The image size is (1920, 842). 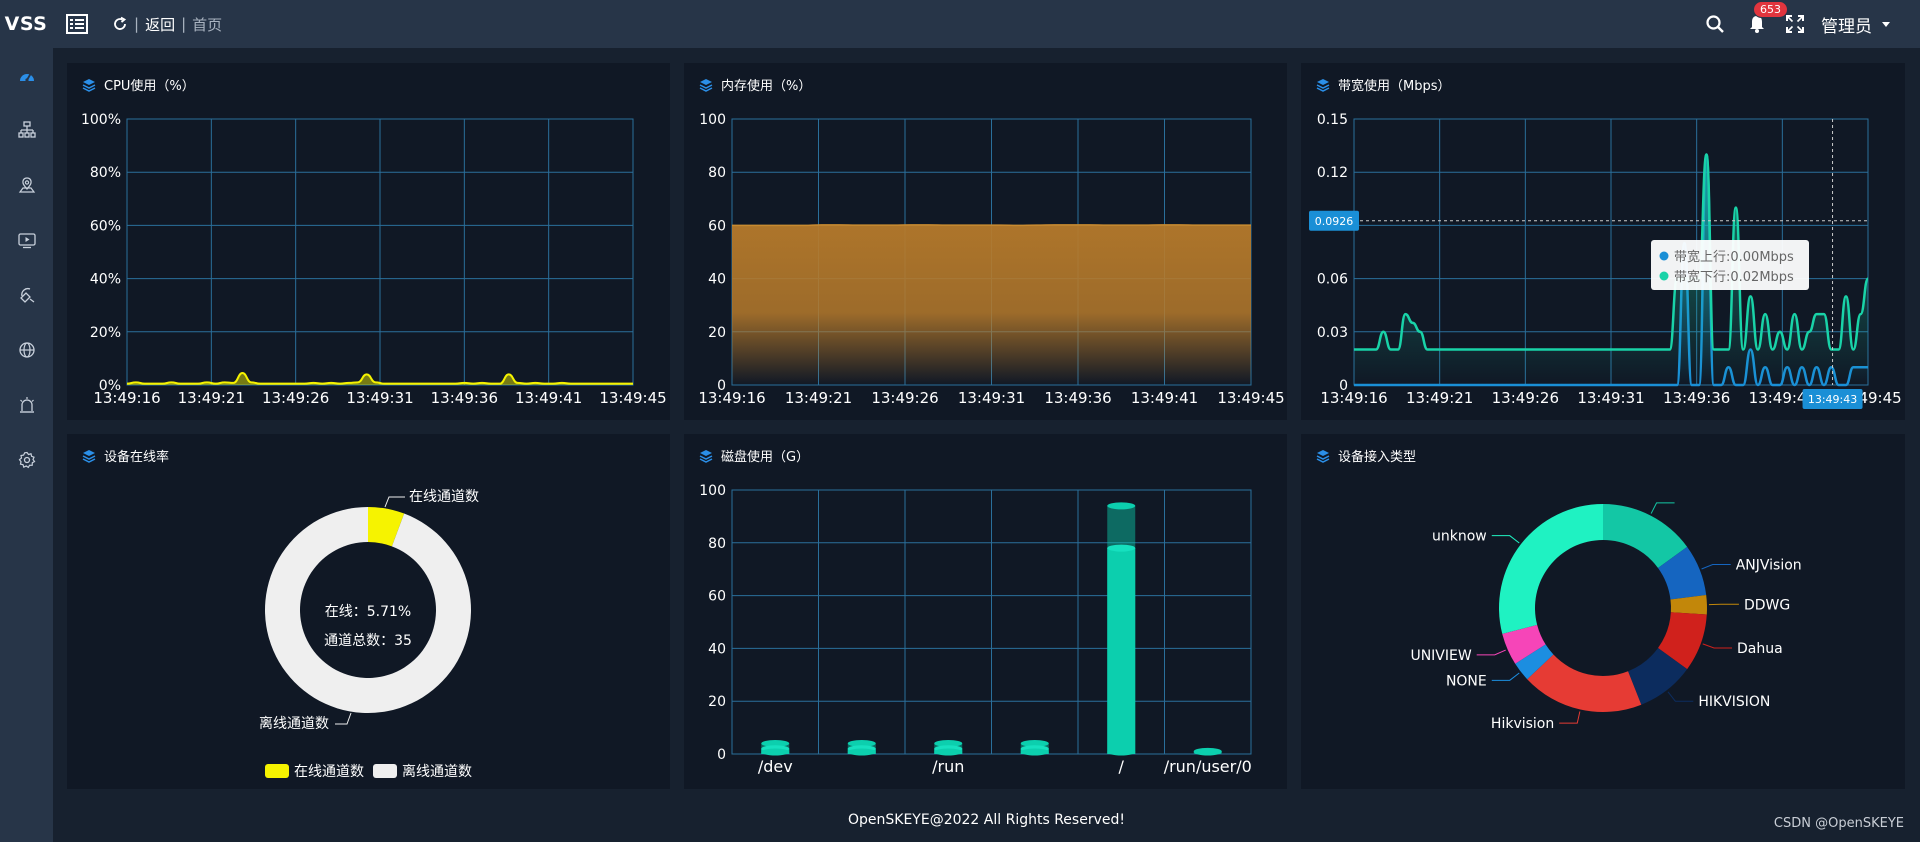 What do you see at coordinates (991, 225) in the screenshot?
I see `memory-line` at bounding box center [991, 225].